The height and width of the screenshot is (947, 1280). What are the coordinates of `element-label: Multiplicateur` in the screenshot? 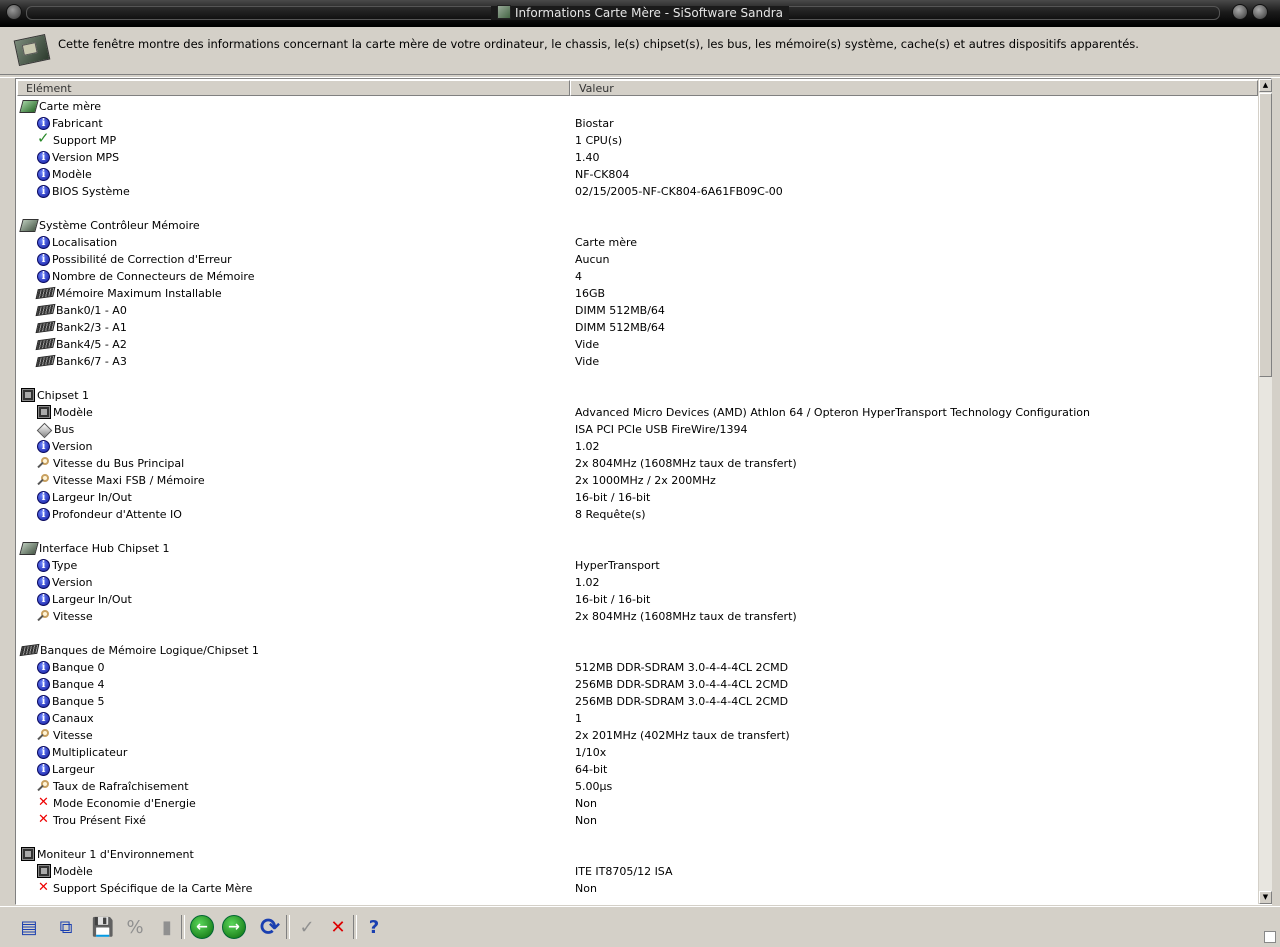 It's located at (90, 752).